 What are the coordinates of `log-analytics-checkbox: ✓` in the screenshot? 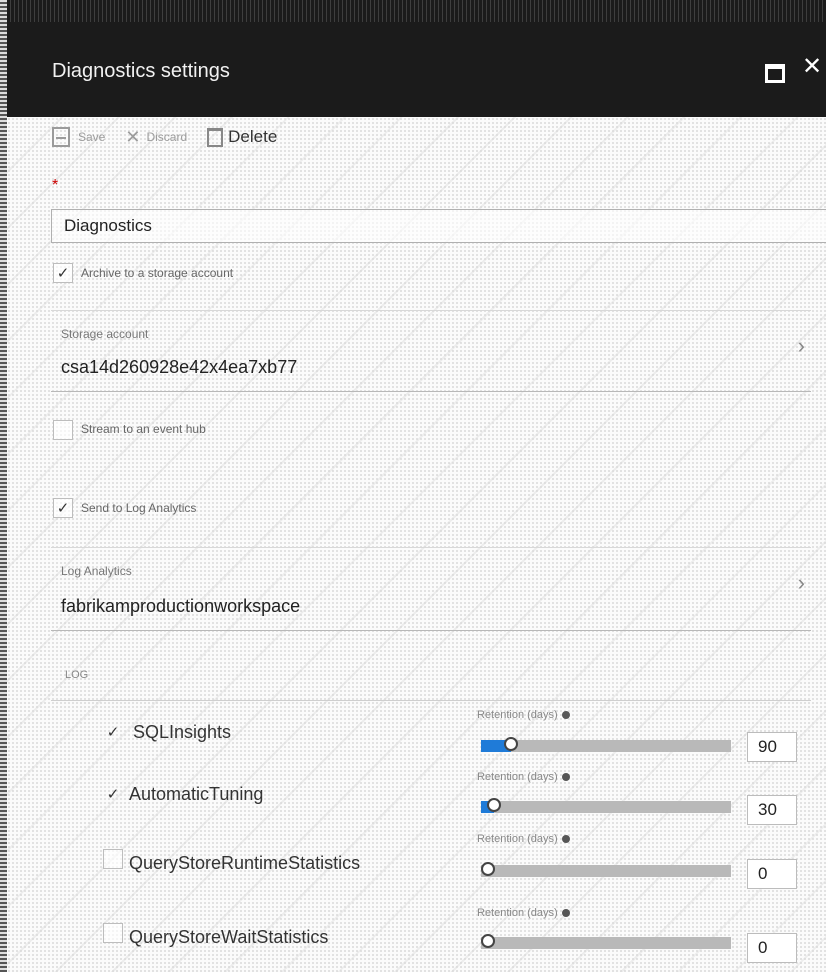 It's located at (63, 508).